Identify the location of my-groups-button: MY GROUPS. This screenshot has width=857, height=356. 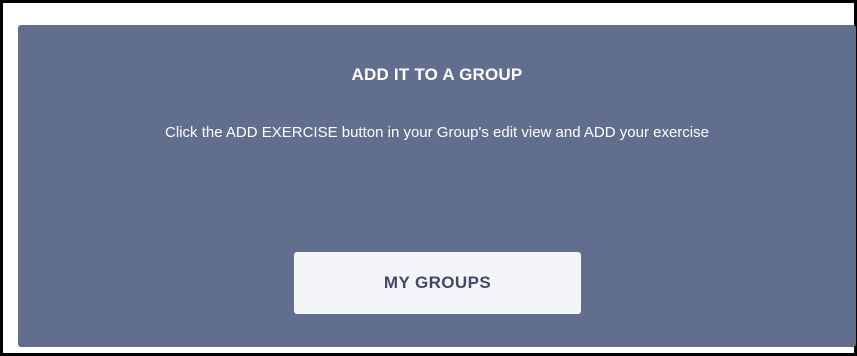
(437, 283).